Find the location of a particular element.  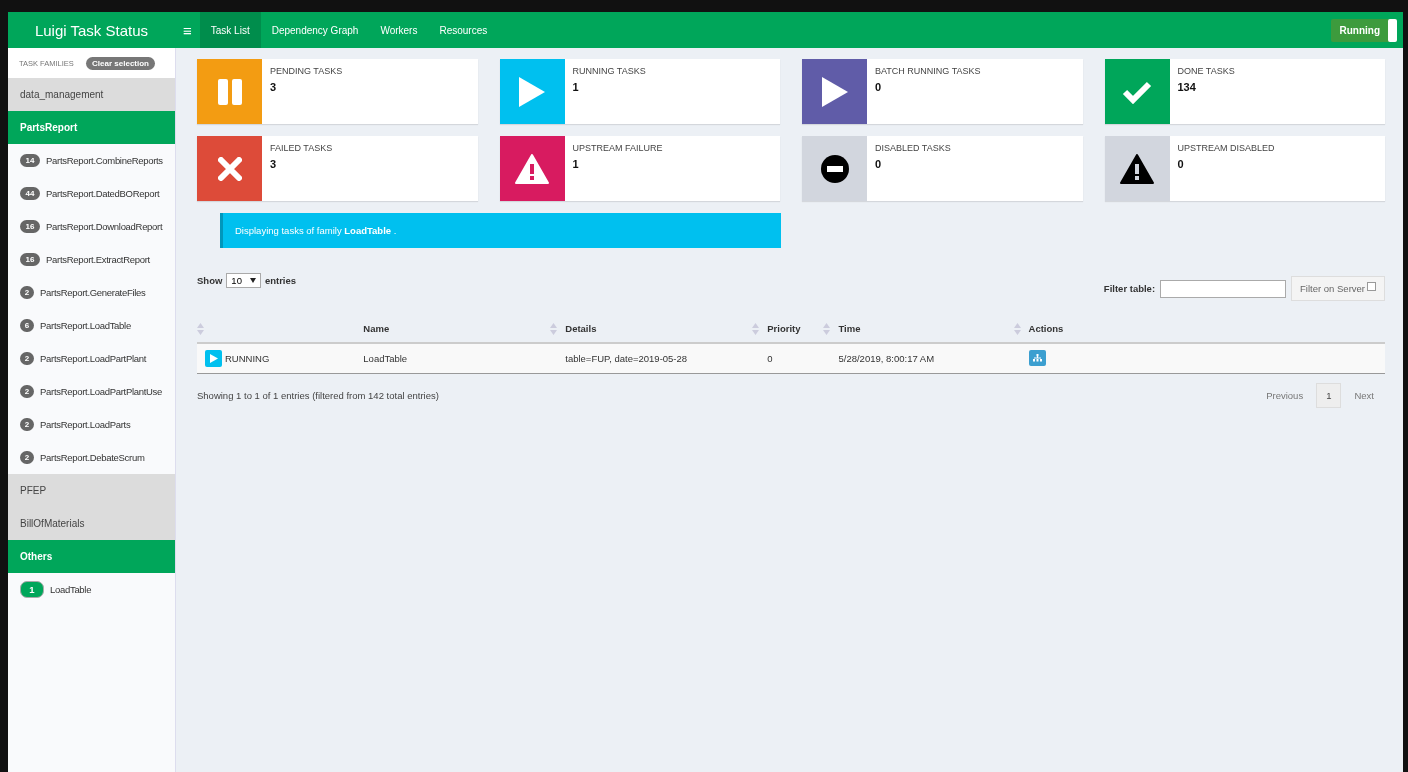

family-name: PartsReport.LoadPartPlant is located at coordinates (93, 358).